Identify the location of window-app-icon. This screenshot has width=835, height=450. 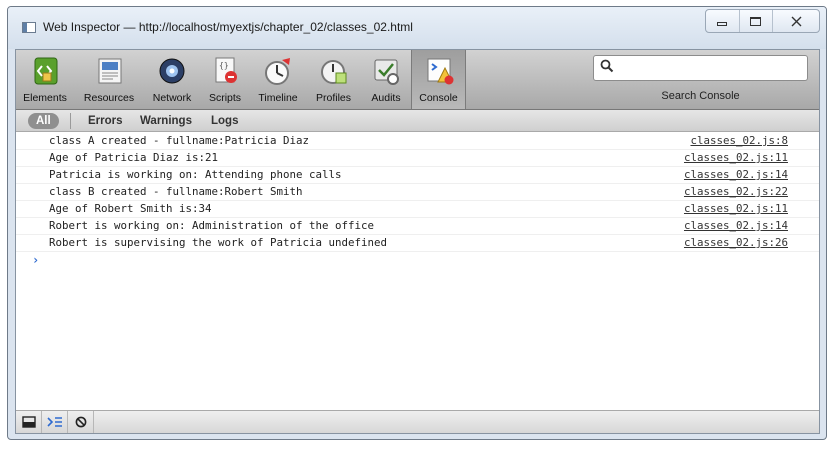
(29, 27).